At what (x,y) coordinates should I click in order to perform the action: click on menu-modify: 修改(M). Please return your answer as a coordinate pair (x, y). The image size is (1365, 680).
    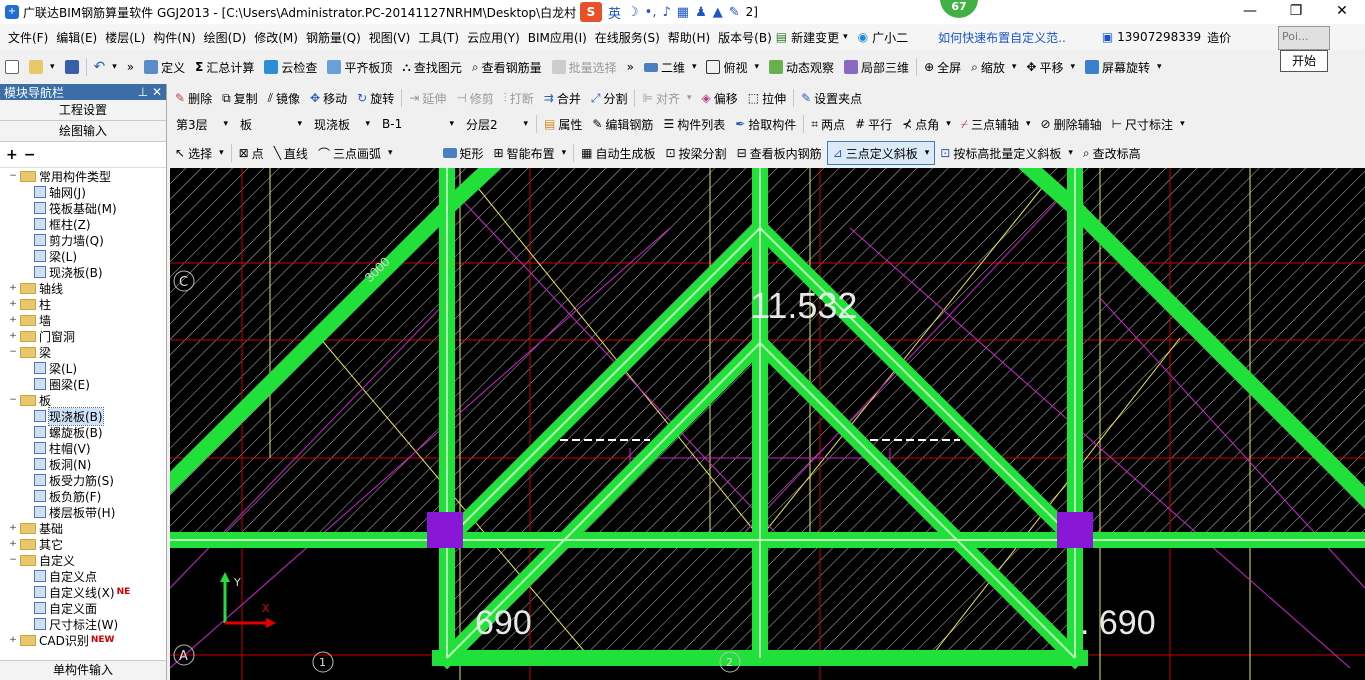
    Looking at the image, I should click on (276, 37).